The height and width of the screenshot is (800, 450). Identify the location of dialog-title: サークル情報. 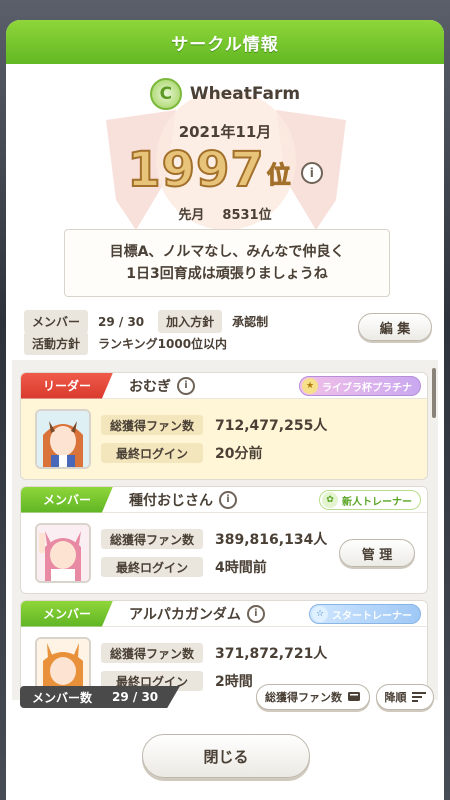
(225, 42).